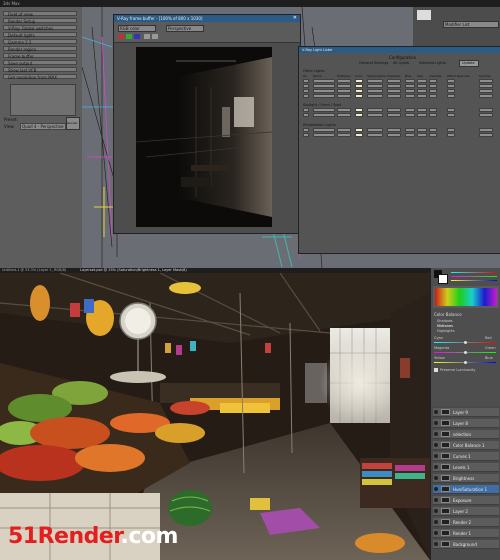 The width and height of the screenshot is (500, 560). Describe the element at coordinates (466, 478) in the screenshot. I see `layer-row: Brightness` at that location.